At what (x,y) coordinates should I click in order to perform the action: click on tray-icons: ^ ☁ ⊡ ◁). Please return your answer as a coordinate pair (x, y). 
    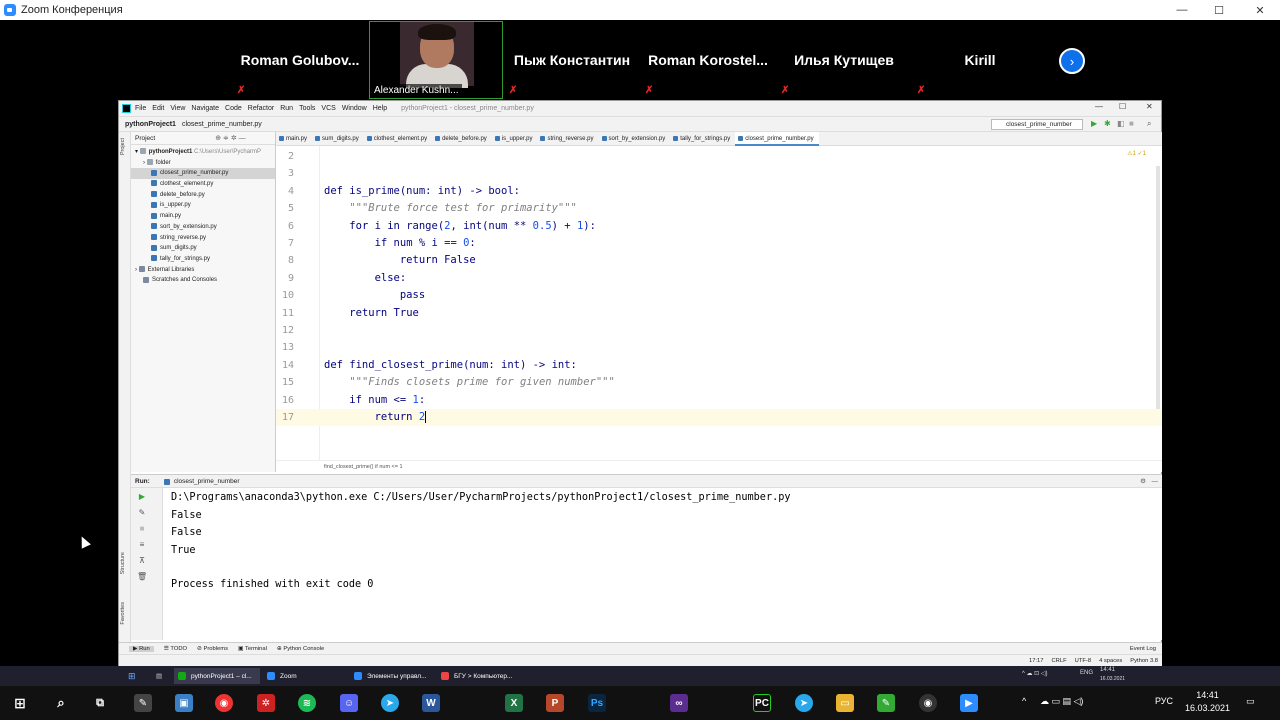
    Looking at the image, I should click on (1034, 673).